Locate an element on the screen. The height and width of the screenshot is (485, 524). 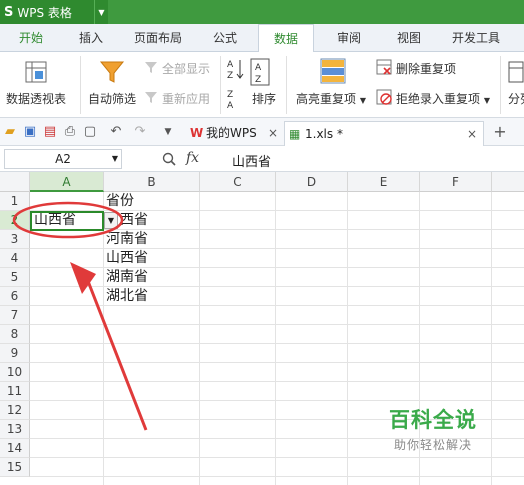
ribbon-tabs: 开始 插入 页面布局 公式 数据 审阅 视图 开发工具 is located at coordinates (262, 38).